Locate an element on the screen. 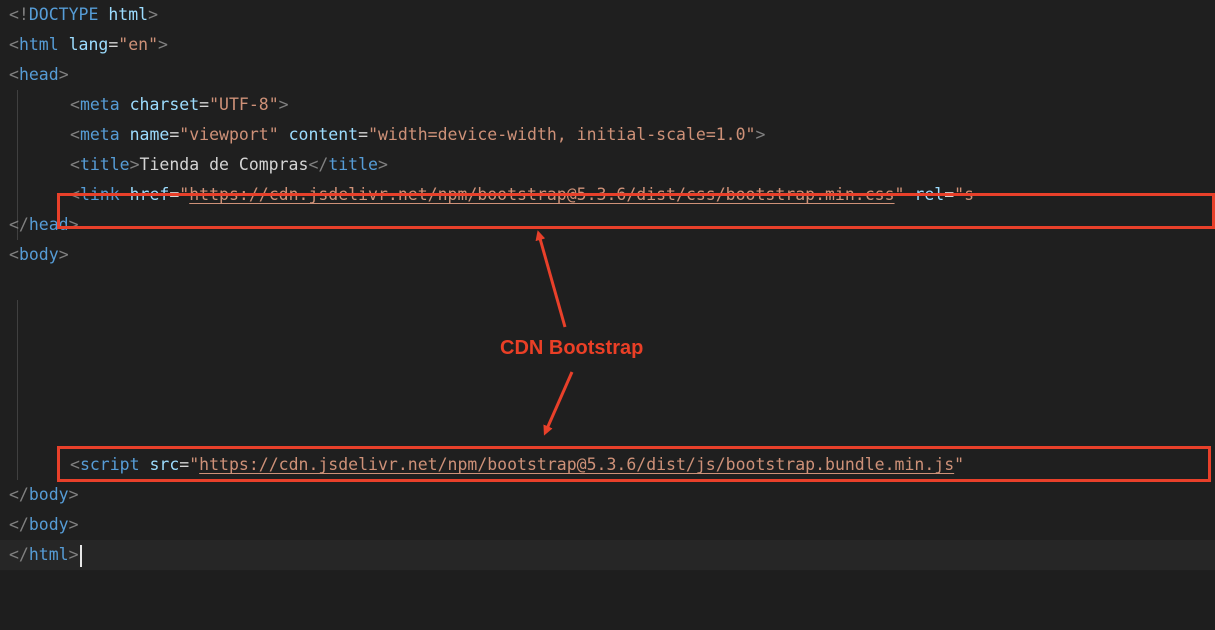 This screenshot has width=1215, height=630. line-content: <title>Tienda de Compras</title> is located at coordinates (229, 164).